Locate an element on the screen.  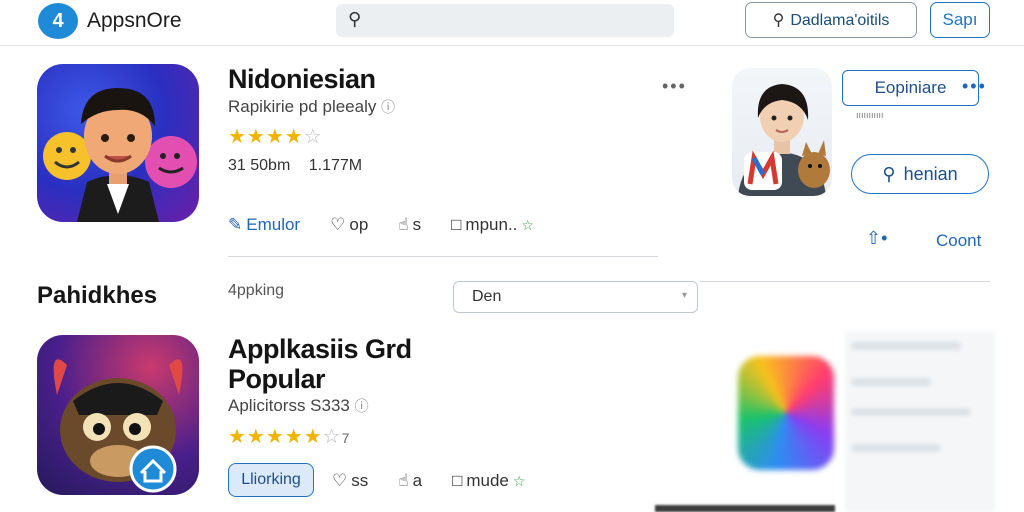
top-header: 4 AppsnOre ⚲ ⚲ Dadlama'oitils Sapı is located at coordinates (512, 23).